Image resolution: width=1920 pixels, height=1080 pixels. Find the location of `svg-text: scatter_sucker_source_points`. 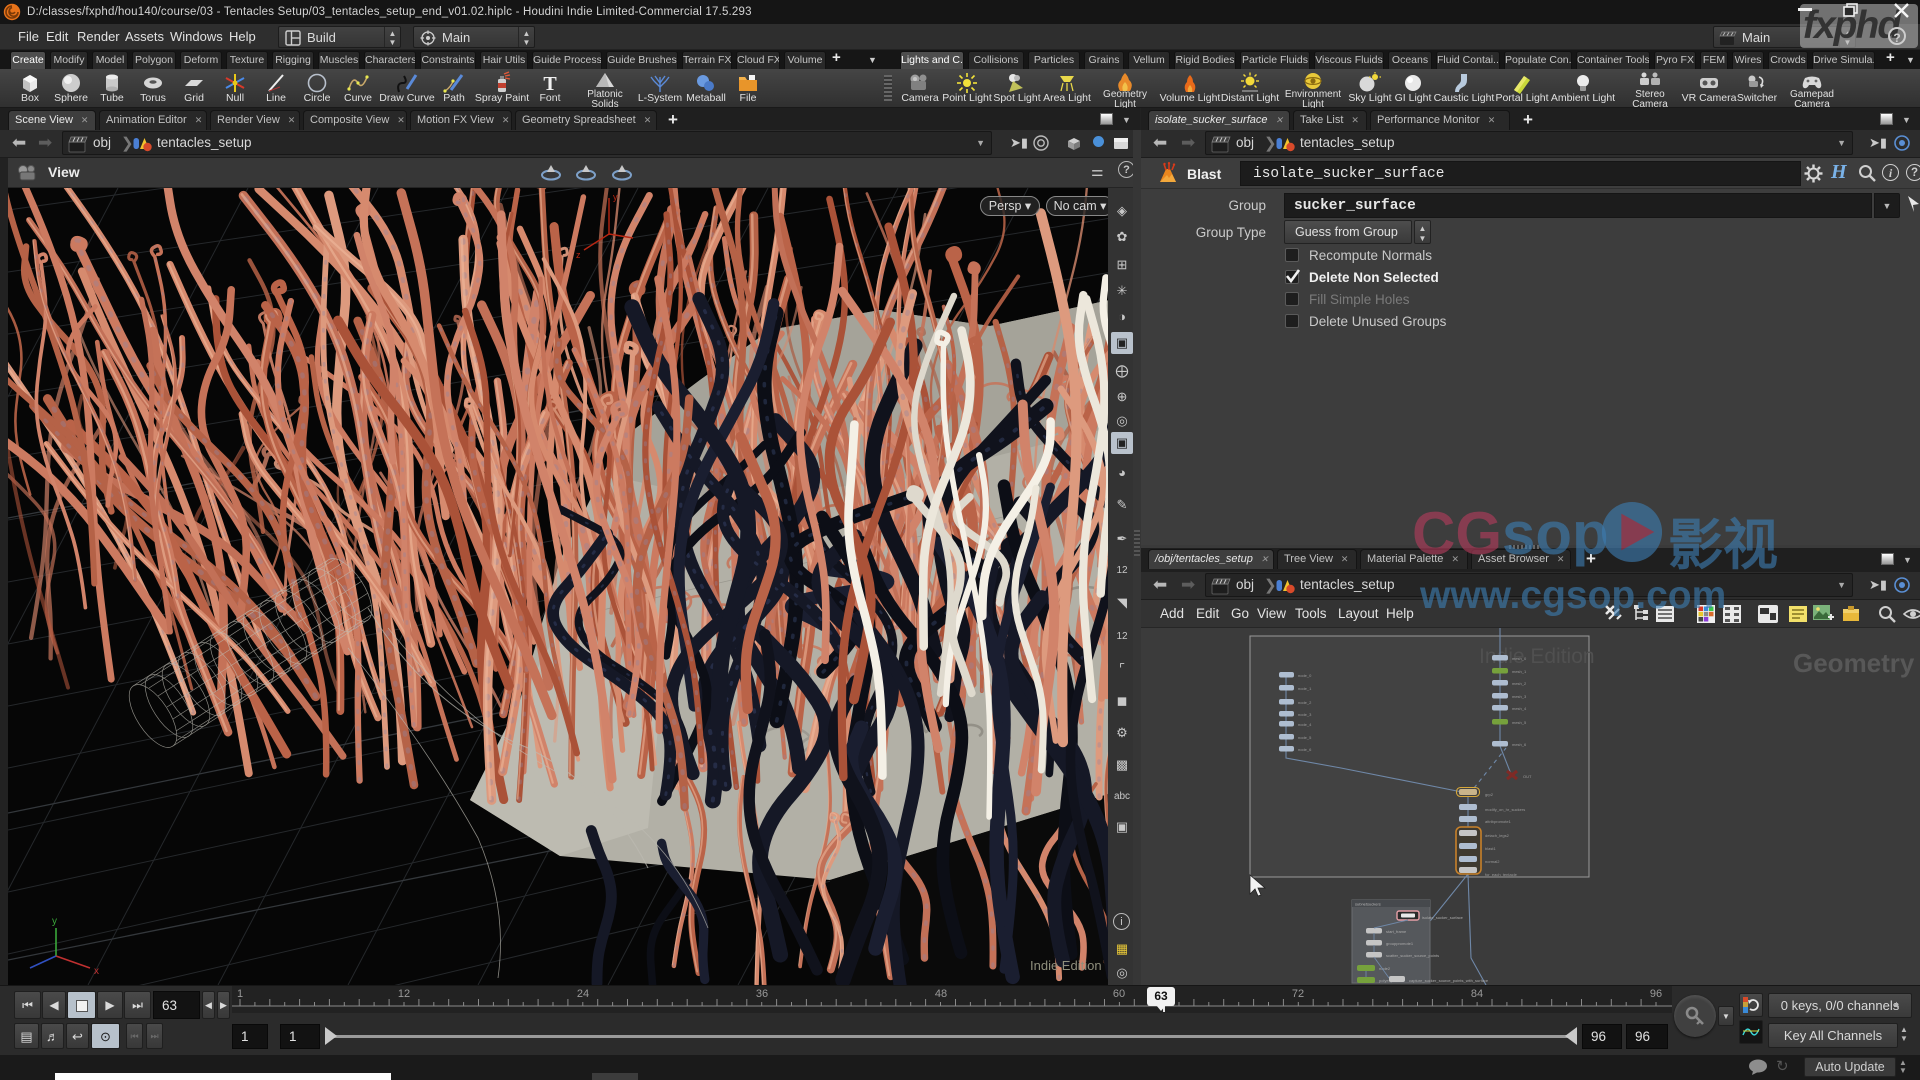

svg-text: scatter_sucker_source_points is located at coordinates (1412, 955).